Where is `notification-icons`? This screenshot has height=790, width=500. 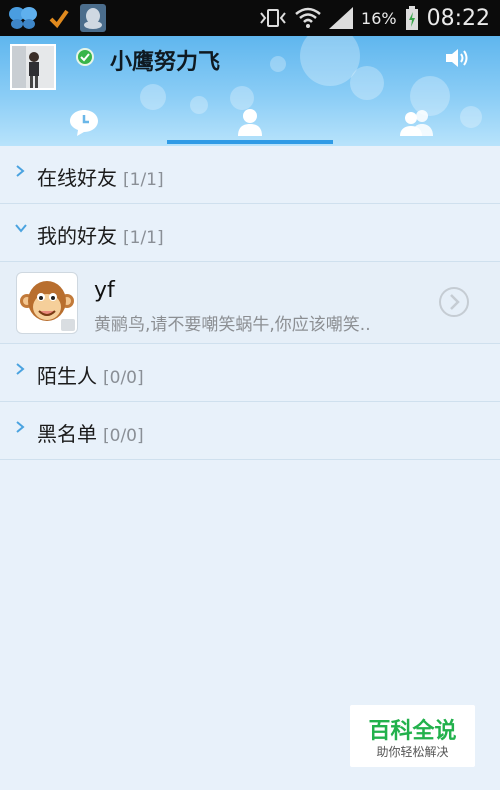 notification-icons is located at coordinates (57, 18).